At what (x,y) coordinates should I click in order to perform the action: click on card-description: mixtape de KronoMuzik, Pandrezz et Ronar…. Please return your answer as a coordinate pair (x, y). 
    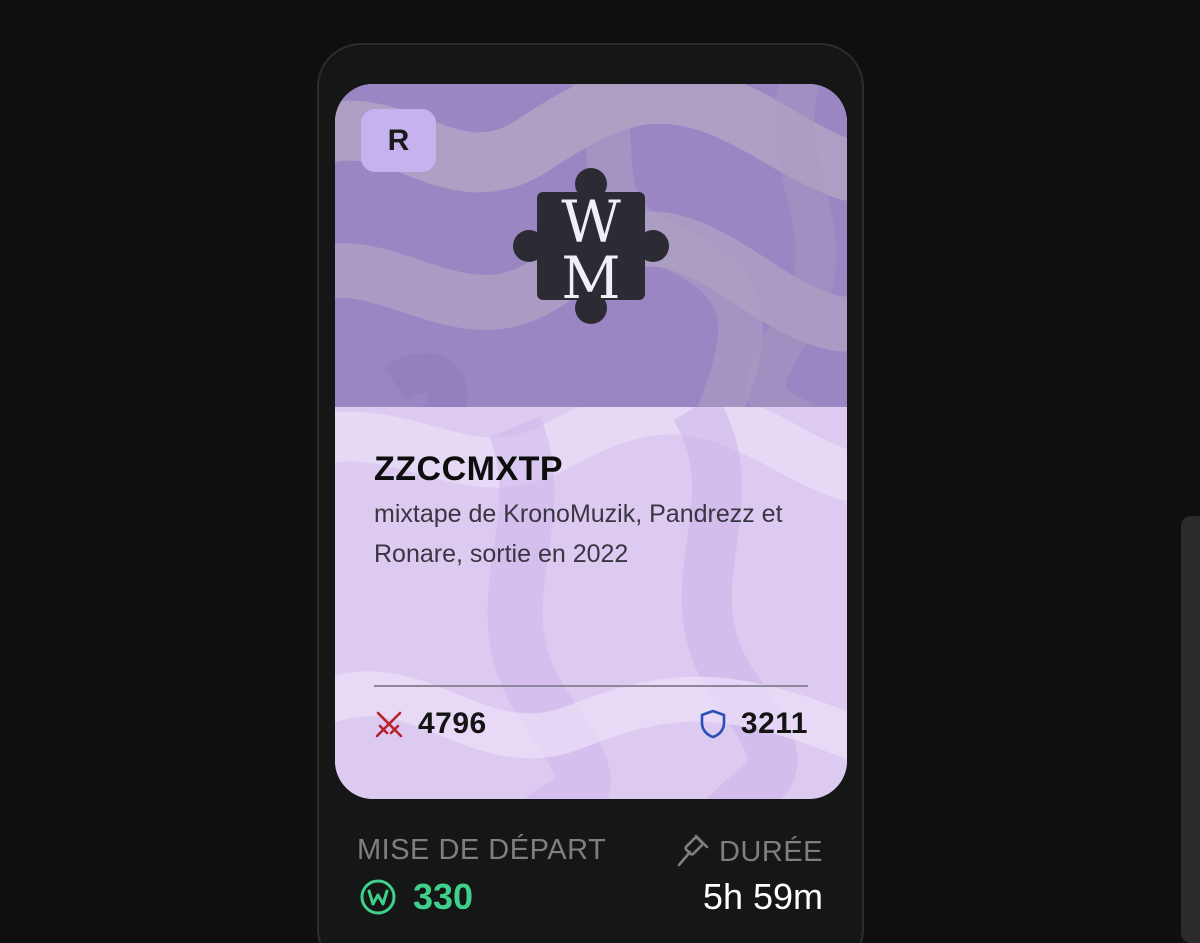
    Looking at the image, I should click on (578, 534).